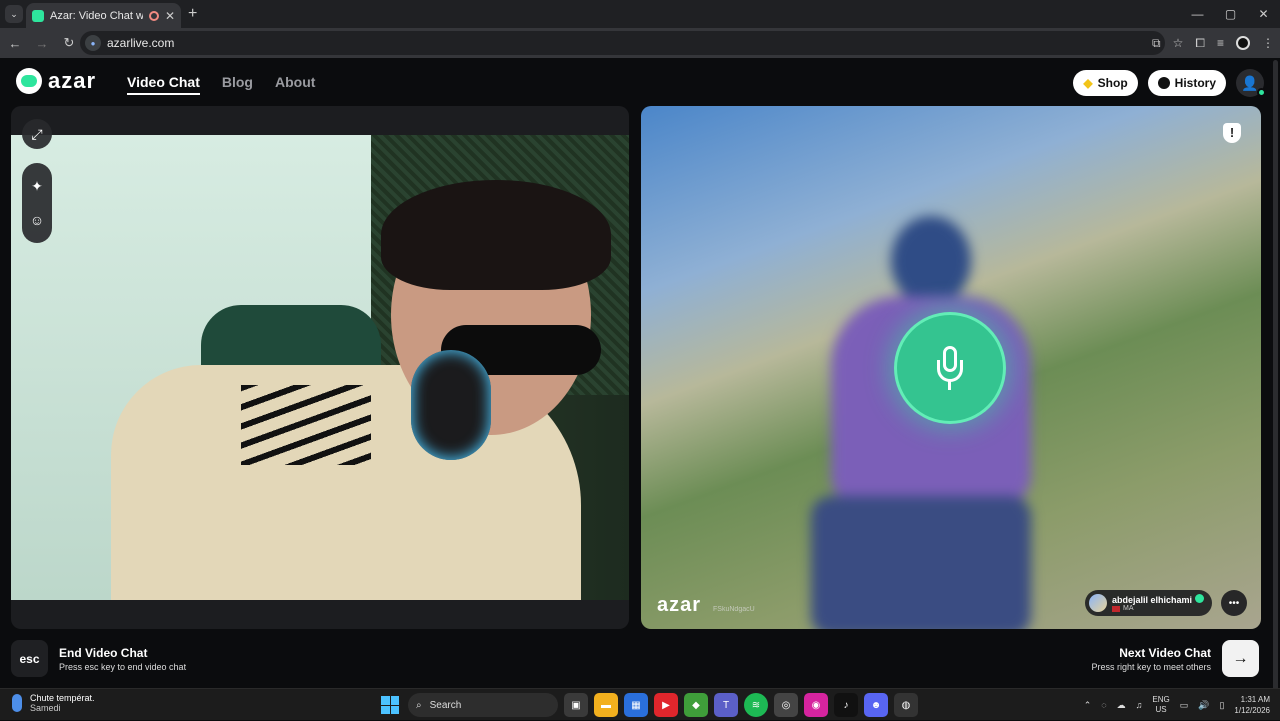 Image resolution: width=1280 pixels, height=721 pixels. What do you see at coordinates (1178, 43) in the screenshot?
I see `bookmark-star-icon: ☆` at bounding box center [1178, 43].